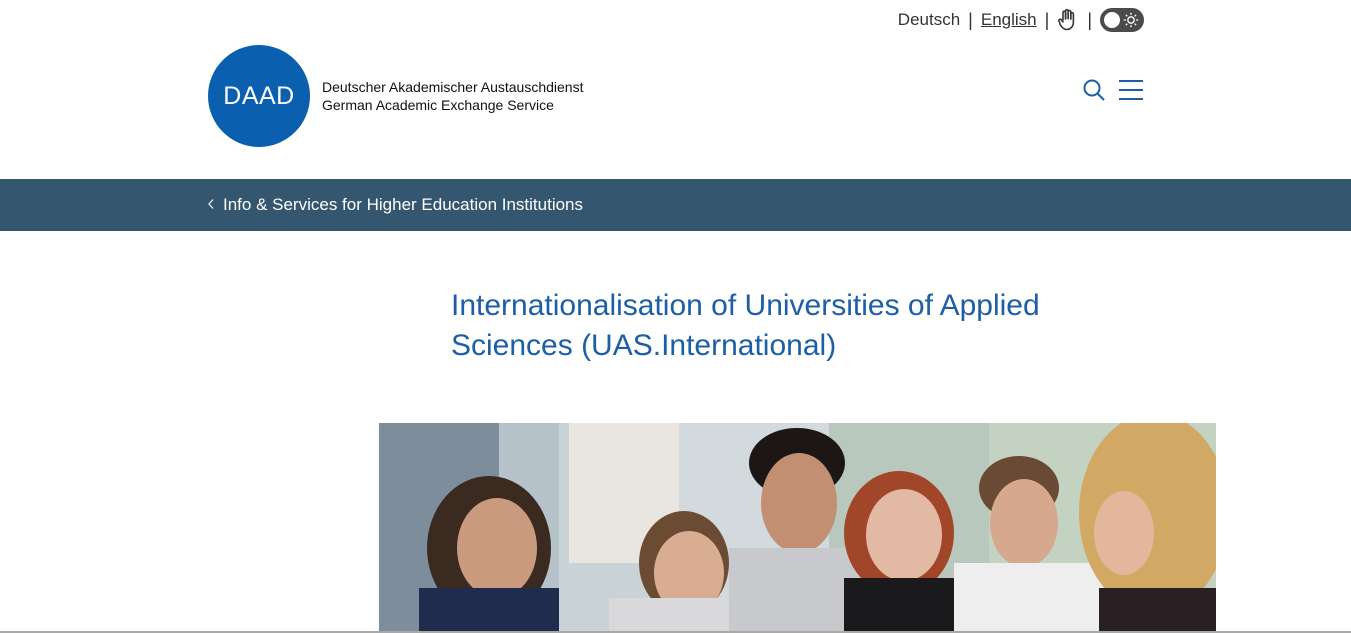  I want to click on logo-line-english: German Academic Exchange Service, so click(438, 105).